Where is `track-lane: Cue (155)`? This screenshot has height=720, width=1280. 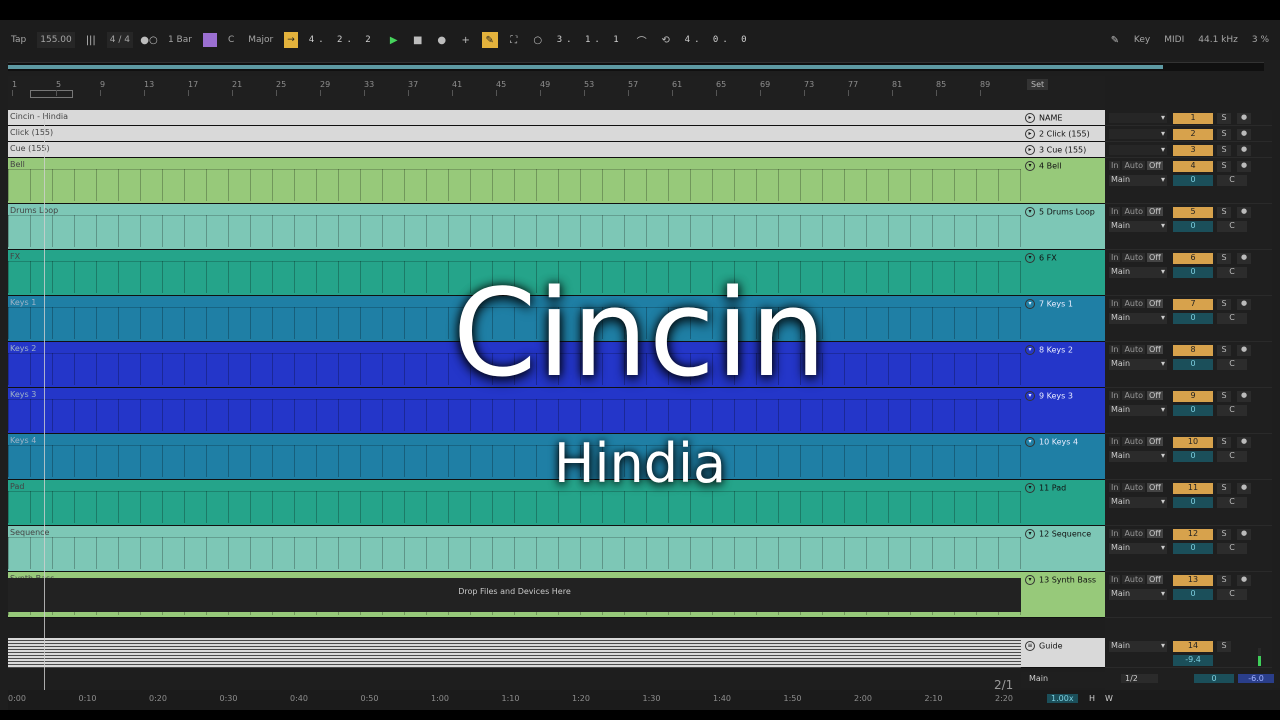 track-lane: Cue (155) is located at coordinates (514, 150).